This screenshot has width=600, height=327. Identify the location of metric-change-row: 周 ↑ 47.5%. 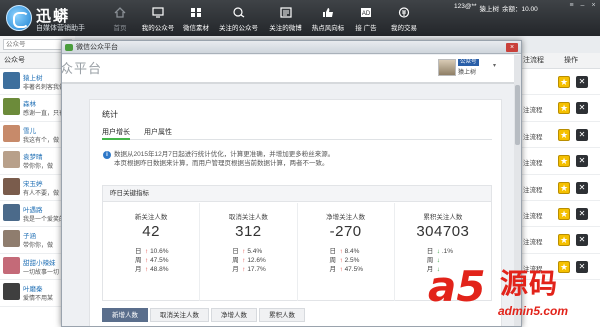
(152, 260).